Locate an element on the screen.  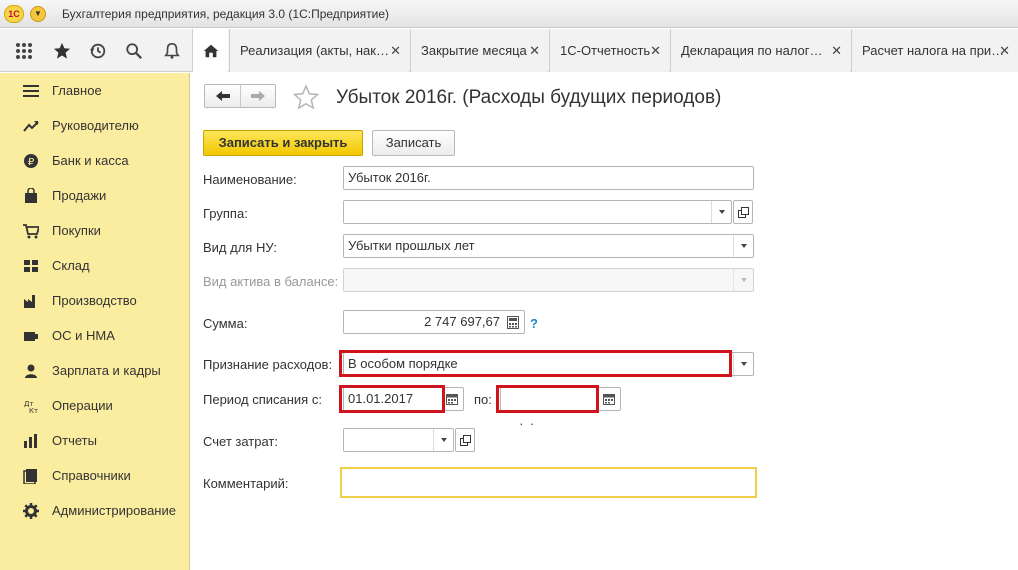
cost-account-select is located at coordinates (398, 440).